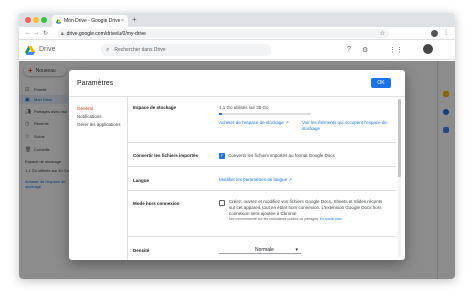 The width and height of the screenshot is (474, 305). Describe the element at coordinates (349, 49) in the screenshot. I see `help-icon: ?` at that location.